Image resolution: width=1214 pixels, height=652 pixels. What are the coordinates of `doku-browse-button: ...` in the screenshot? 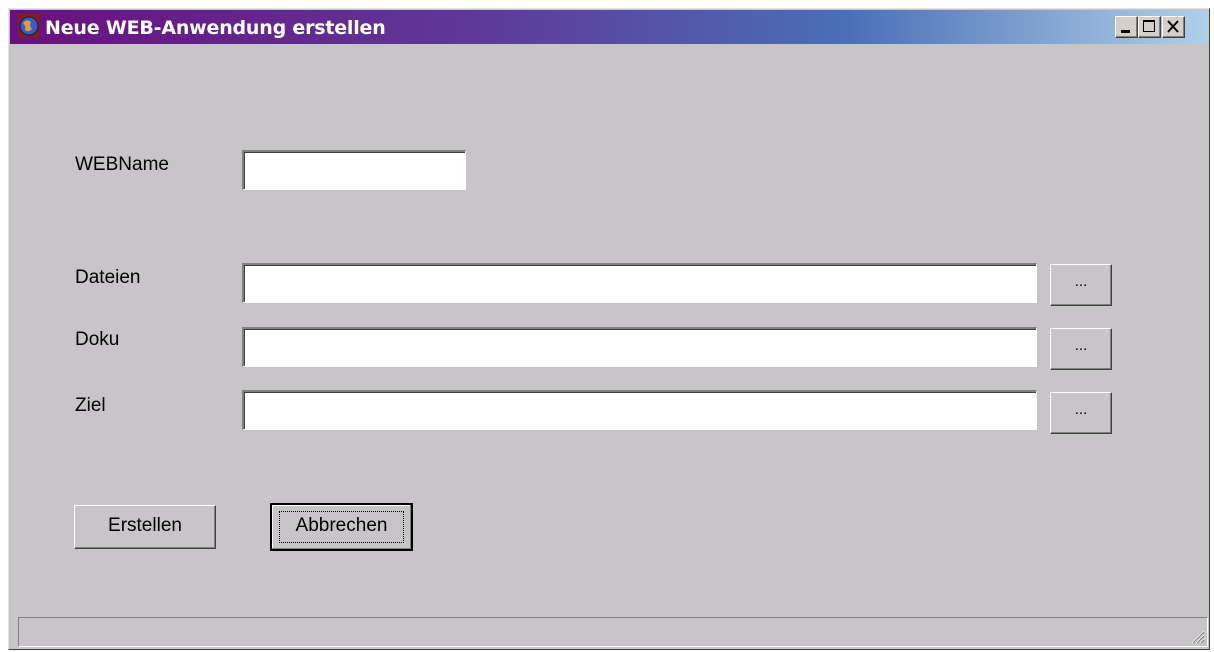 It's located at (1081, 349).